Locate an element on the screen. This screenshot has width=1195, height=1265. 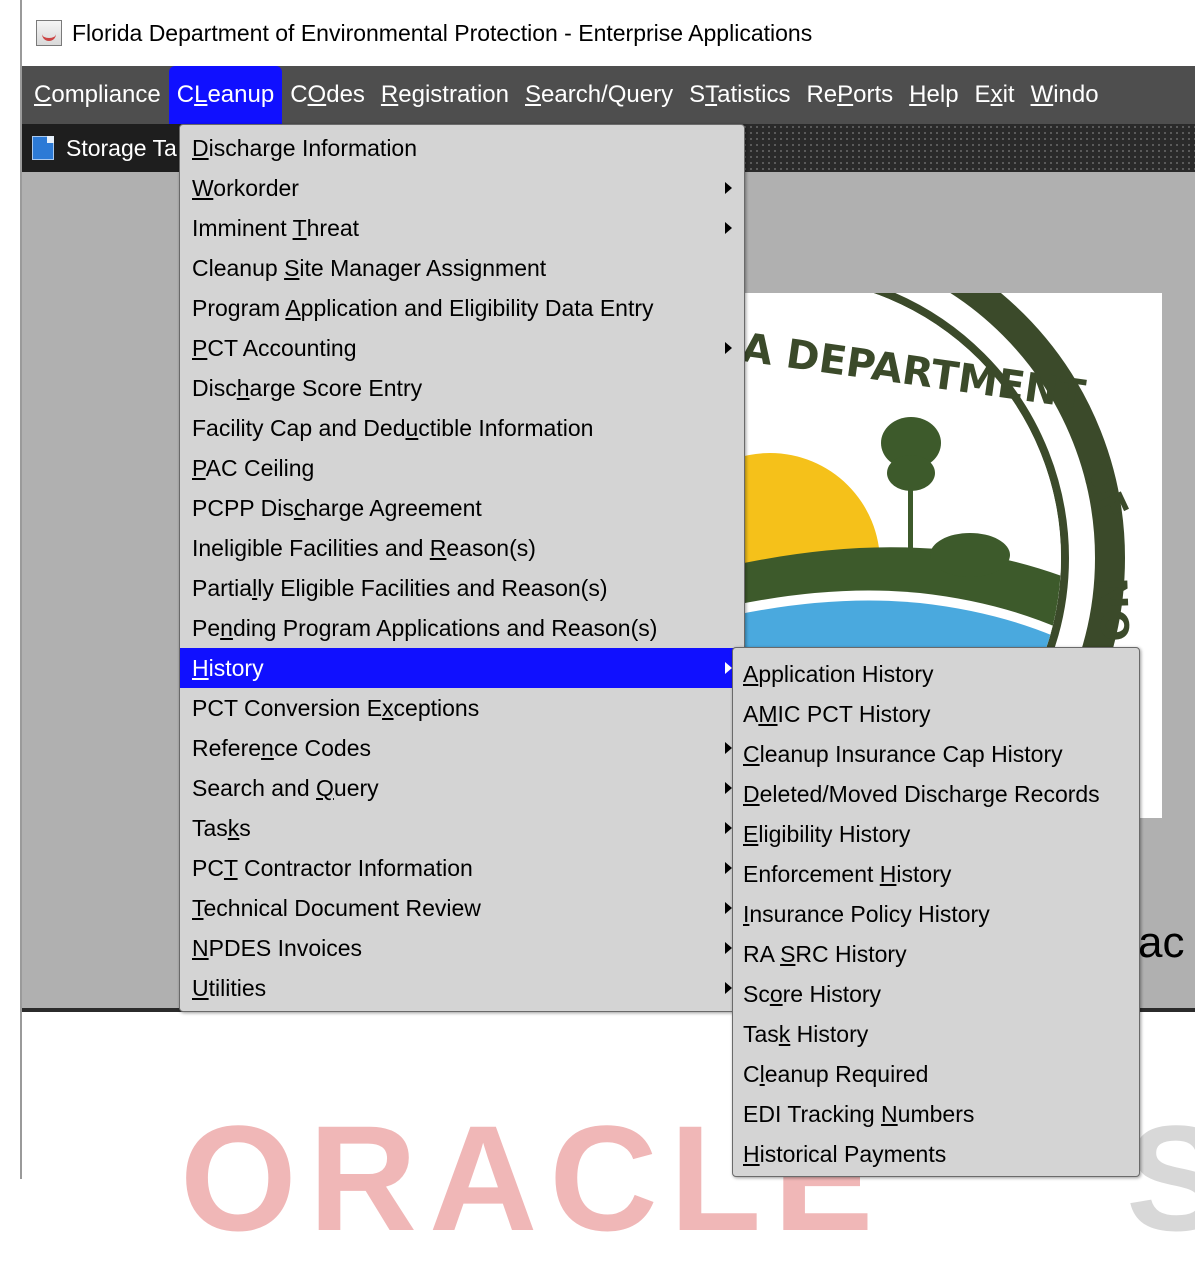
cleanup-item-facility-cap-and-deductible-information: Facility Cap and Deductible Information is located at coordinates (462, 428).